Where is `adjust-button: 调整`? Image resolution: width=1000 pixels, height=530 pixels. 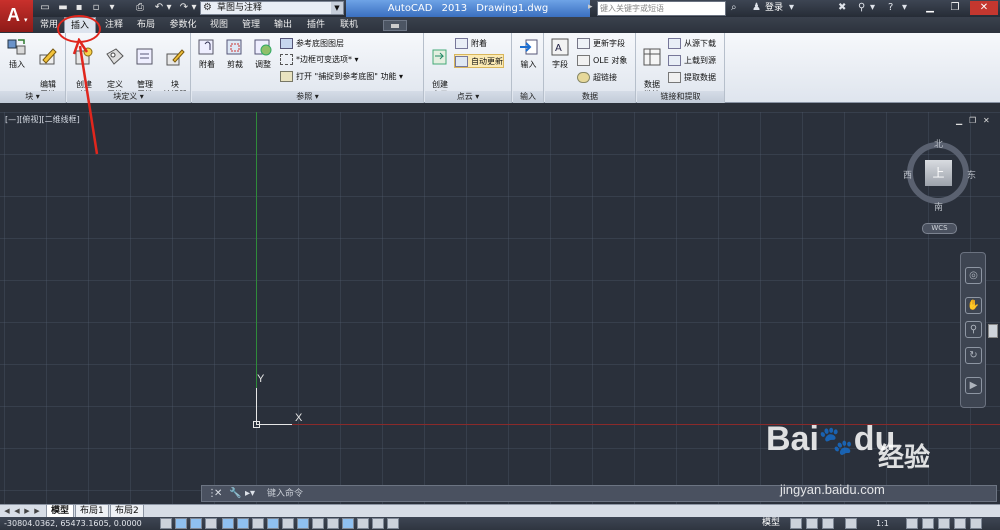 adjust-button: 调整 is located at coordinates (263, 53).